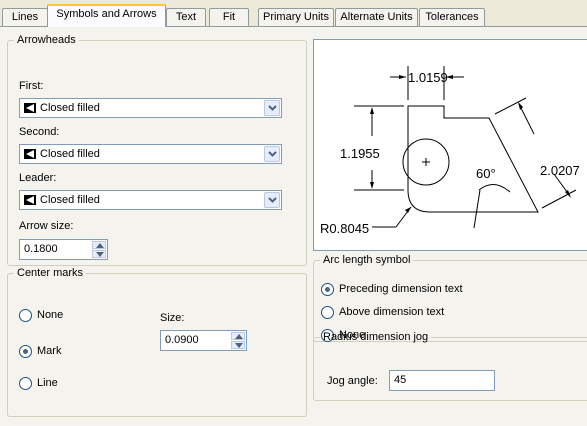 The height and width of the screenshot is (426, 587). I want to click on second-arrowhead-select: Closed filled, so click(150, 154).